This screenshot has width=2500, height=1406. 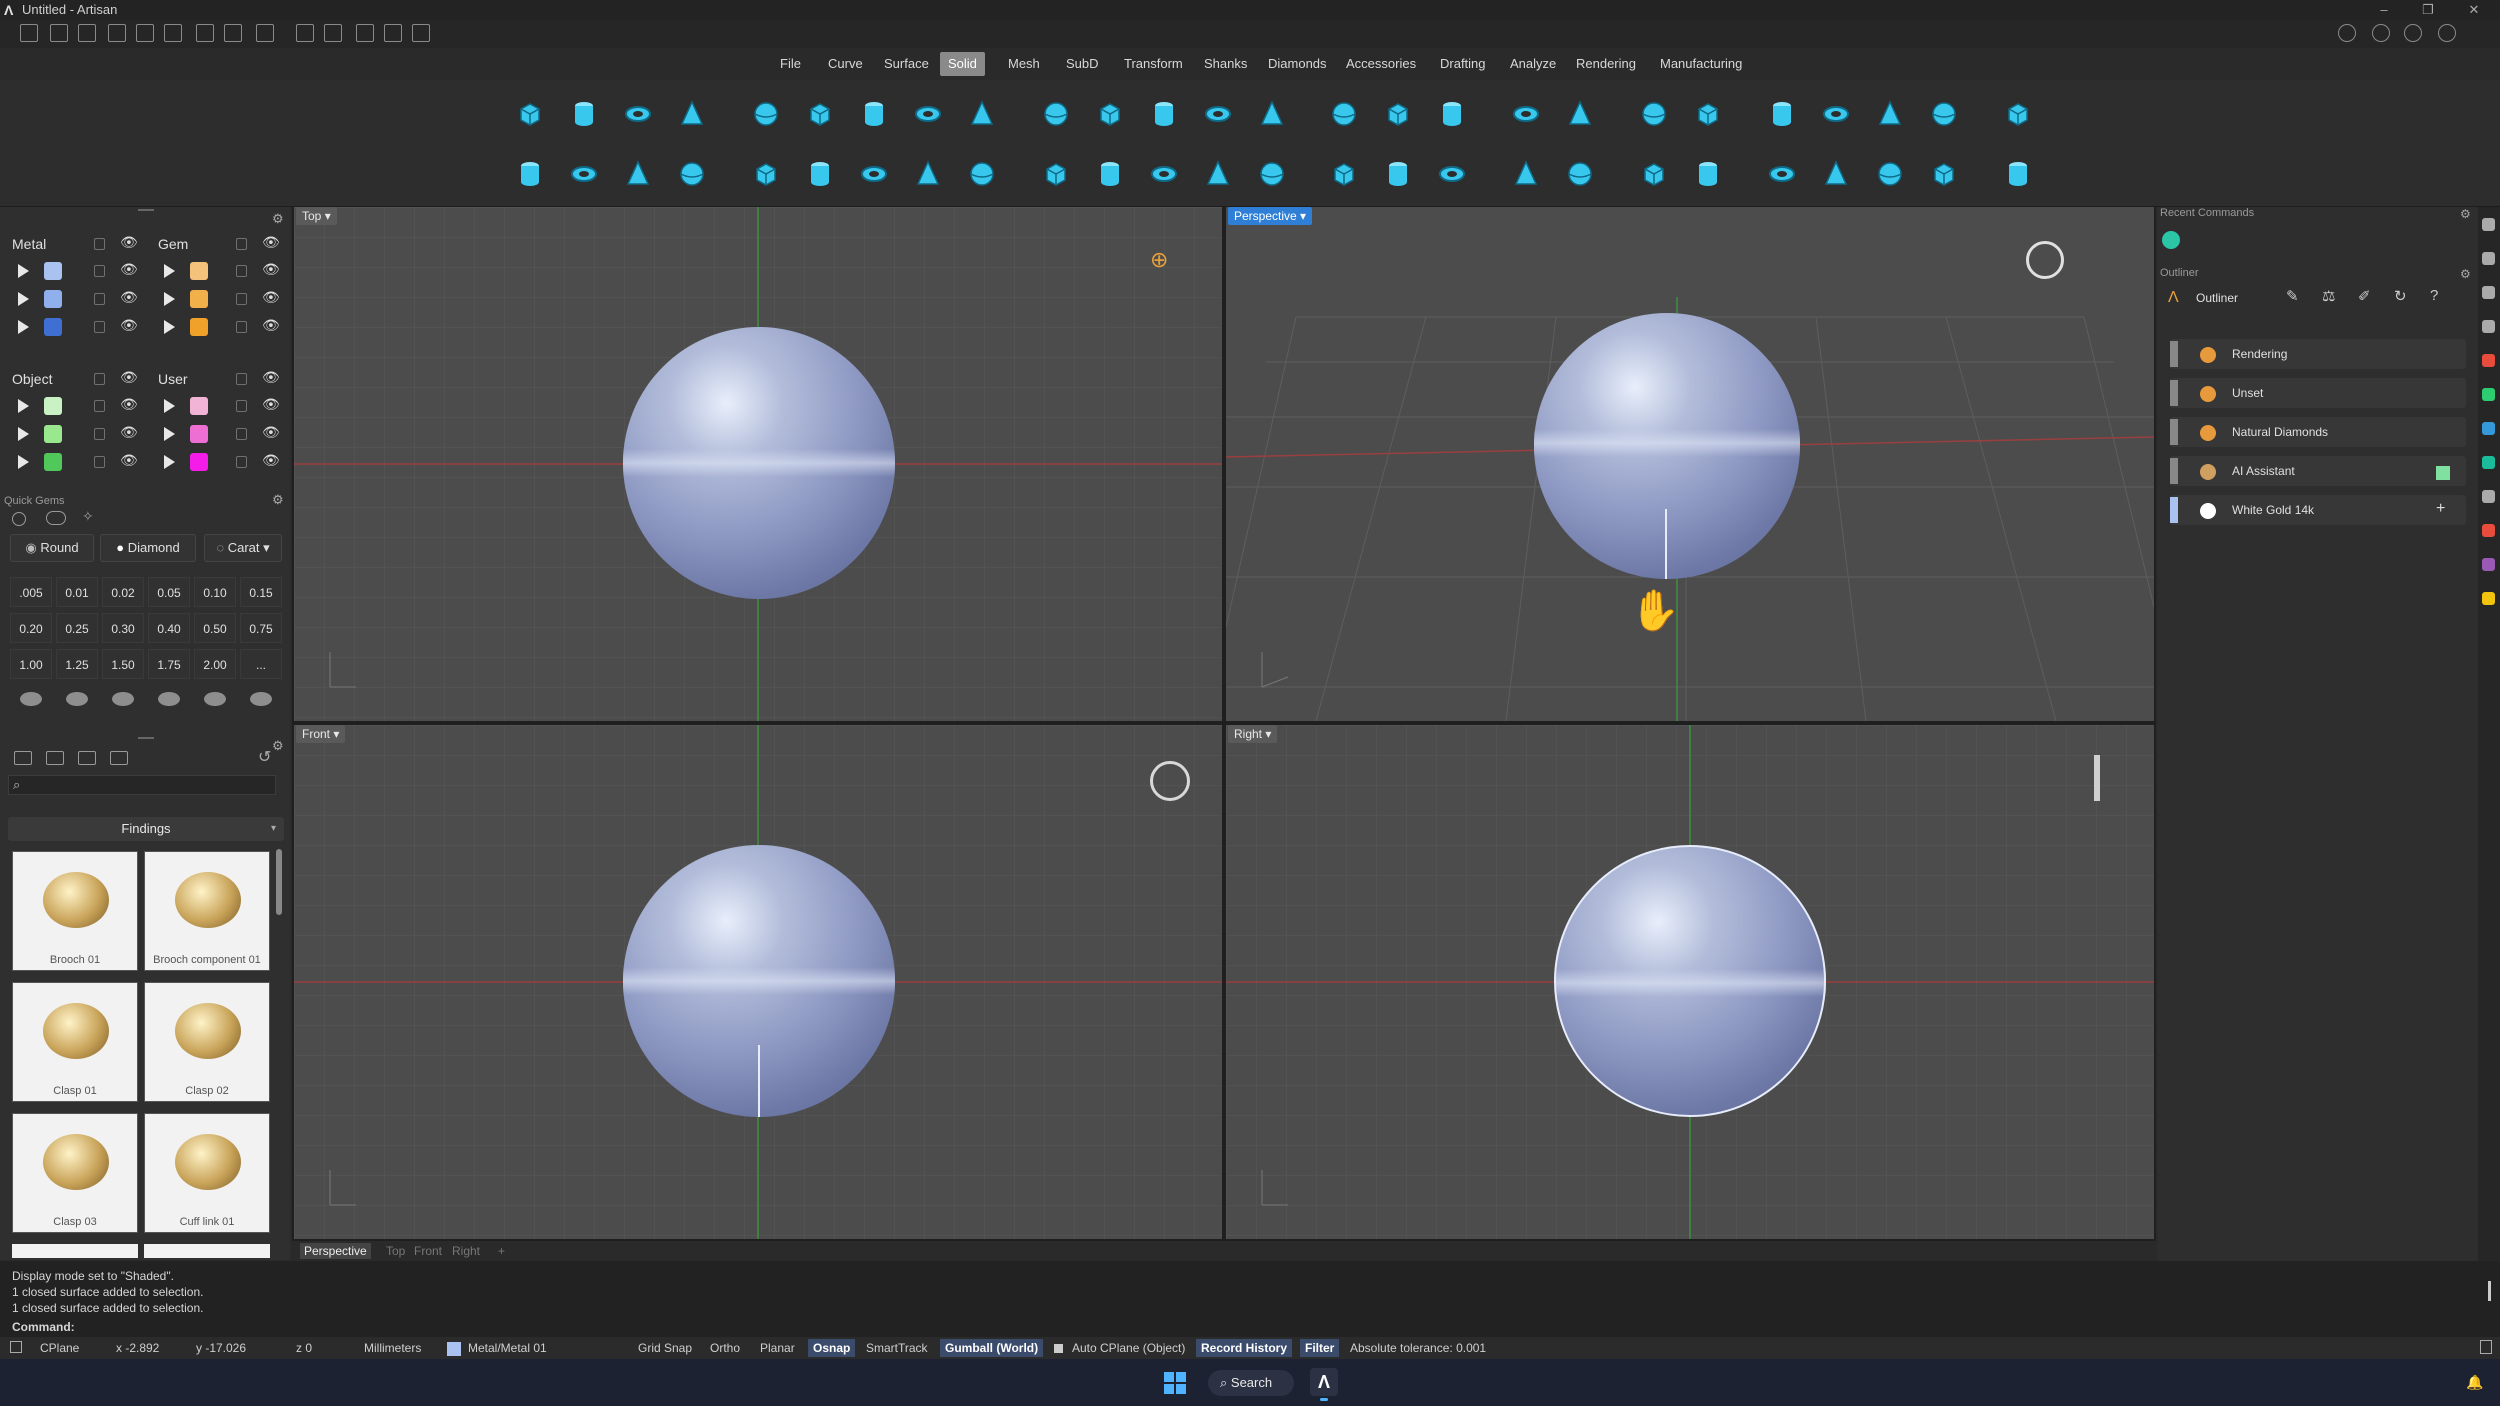 What do you see at coordinates (207, 1173) in the screenshot?
I see `library-item-thumbnail: Cuff link 01` at bounding box center [207, 1173].